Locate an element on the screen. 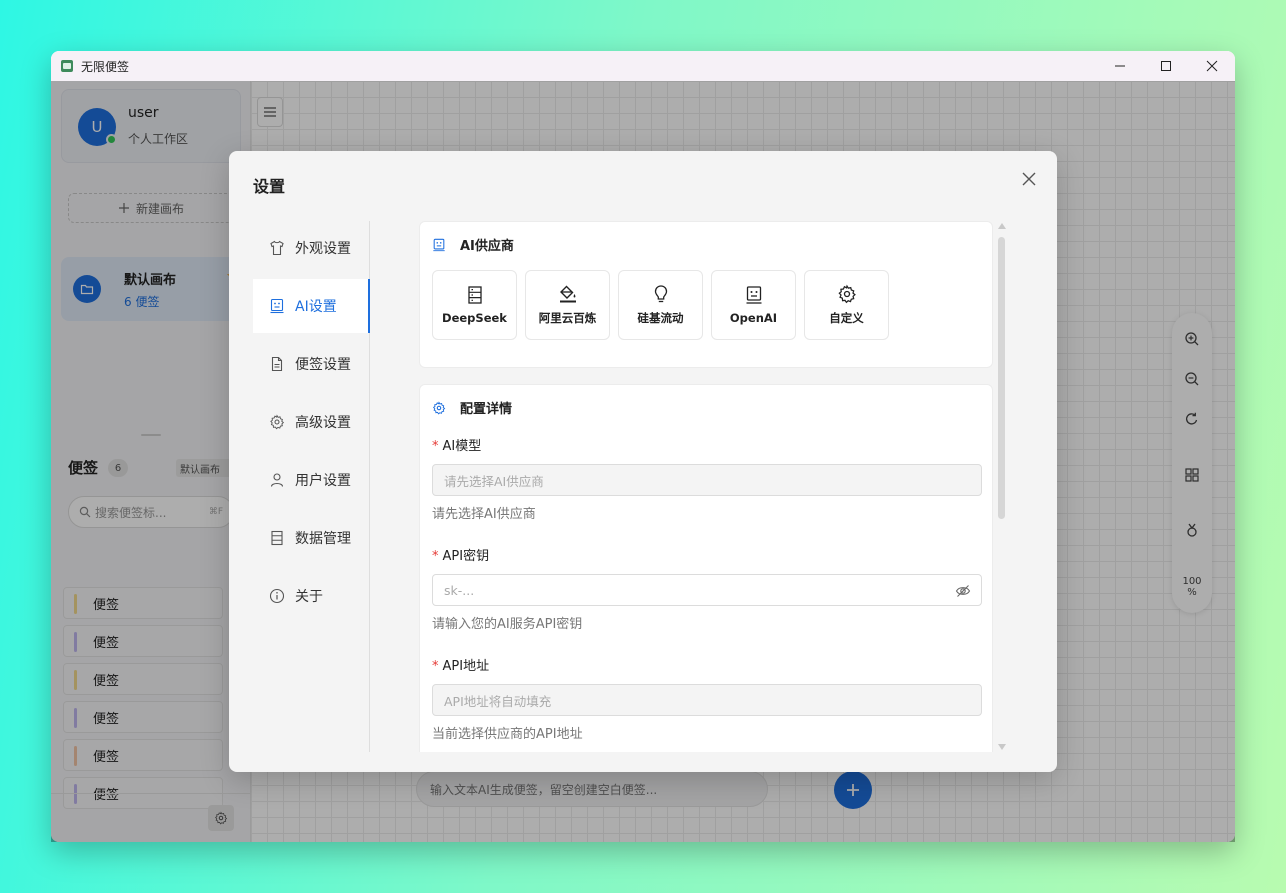  nav-item-advanced: 高级设置 is located at coordinates (311, 422).